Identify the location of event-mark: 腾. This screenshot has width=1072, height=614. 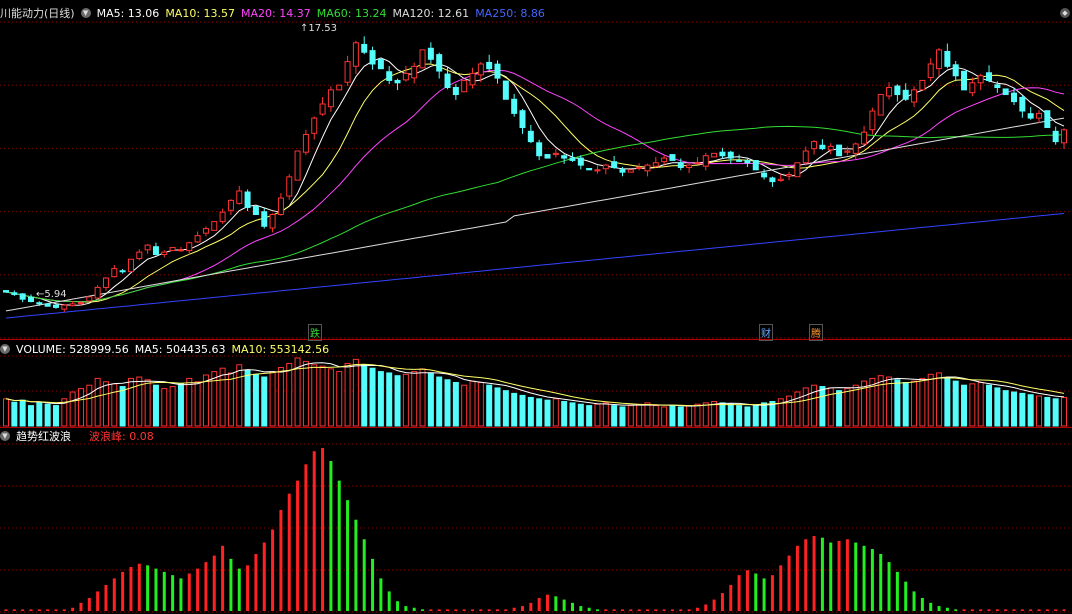
(816, 332).